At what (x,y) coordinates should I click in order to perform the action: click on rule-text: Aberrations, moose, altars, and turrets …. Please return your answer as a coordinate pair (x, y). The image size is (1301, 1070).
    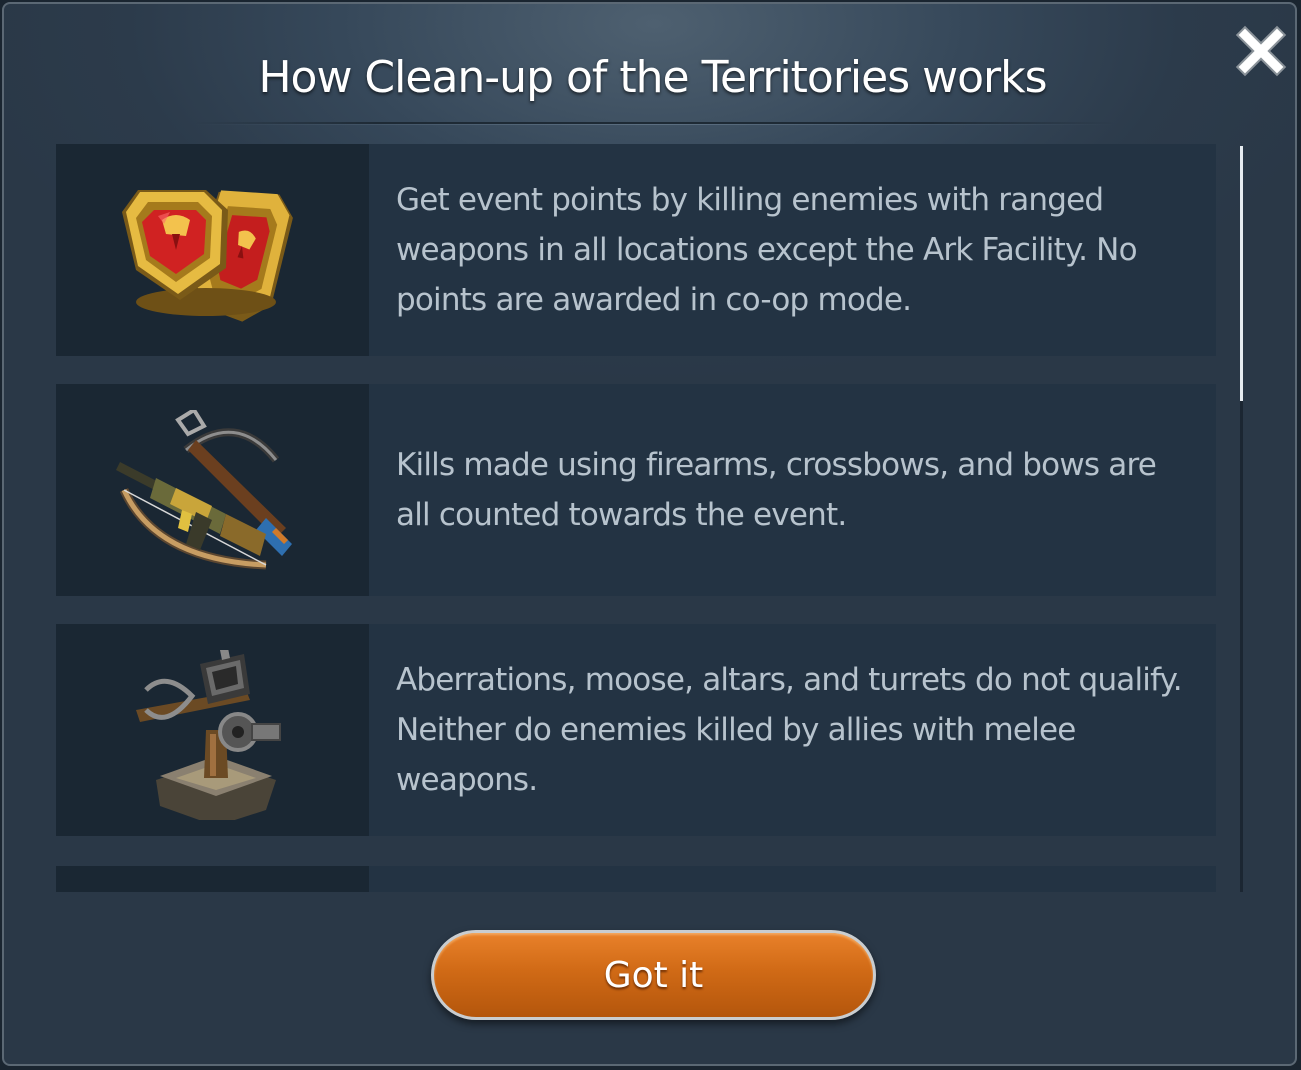
    Looking at the image, I should click on (796, 730).